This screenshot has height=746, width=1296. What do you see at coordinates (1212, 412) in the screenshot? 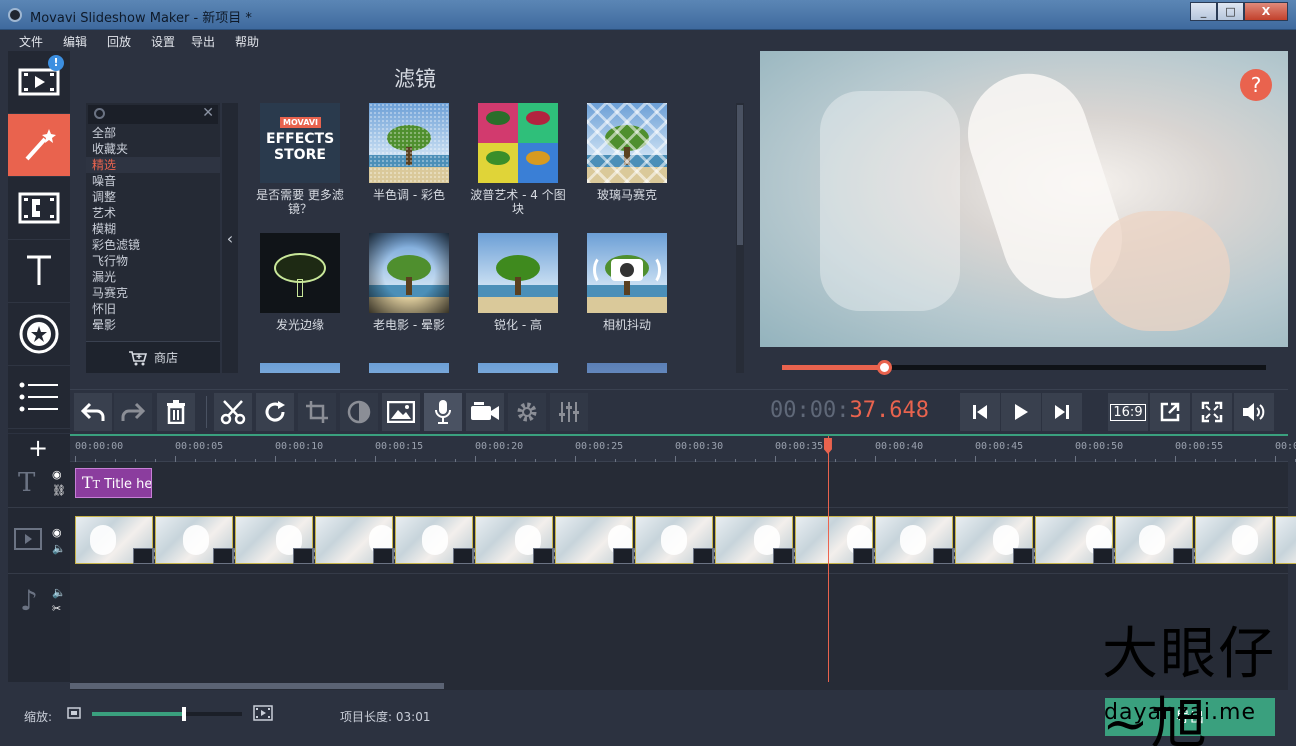
I see `fullscreen-button` at bounding box center [1212, 412].